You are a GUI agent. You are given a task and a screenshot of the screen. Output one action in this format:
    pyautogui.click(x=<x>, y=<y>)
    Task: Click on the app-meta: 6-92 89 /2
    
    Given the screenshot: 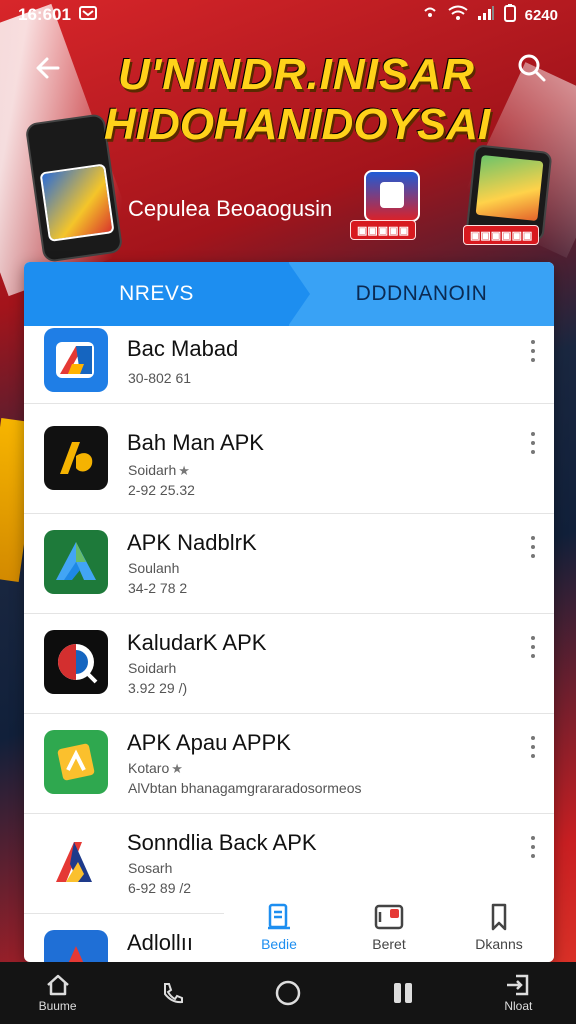 What is the action you would take?
    pyautogui.click(x=160, y=888)
    